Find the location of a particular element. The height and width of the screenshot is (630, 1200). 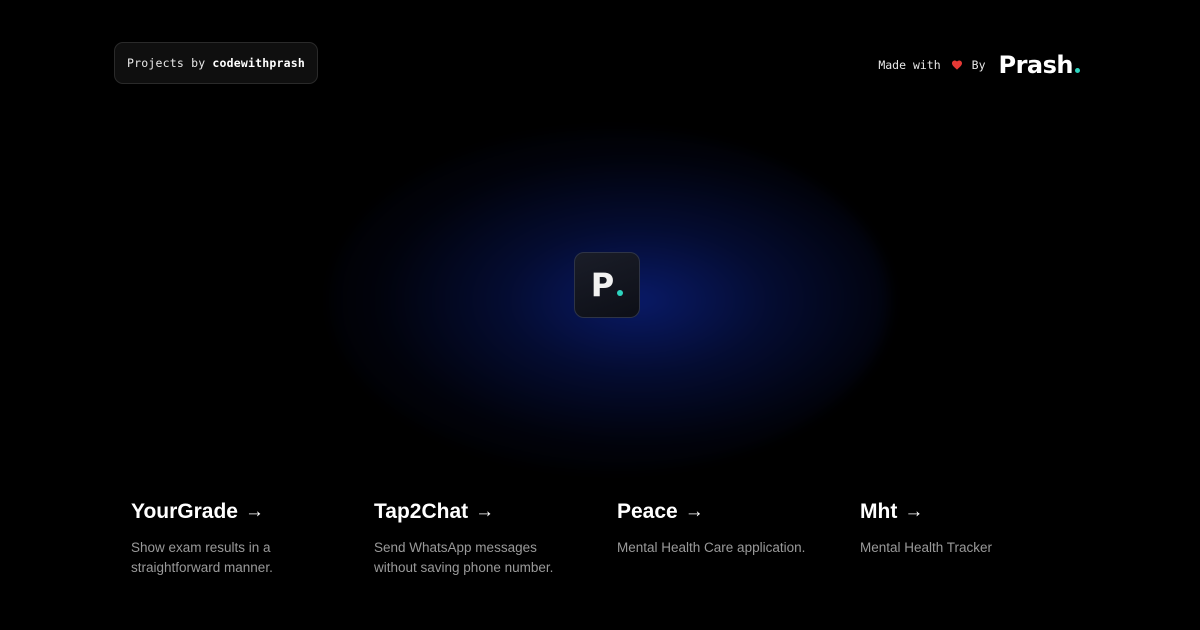

project-card: Peace → Mental Health Care application. is located at coordinates (722, 528).